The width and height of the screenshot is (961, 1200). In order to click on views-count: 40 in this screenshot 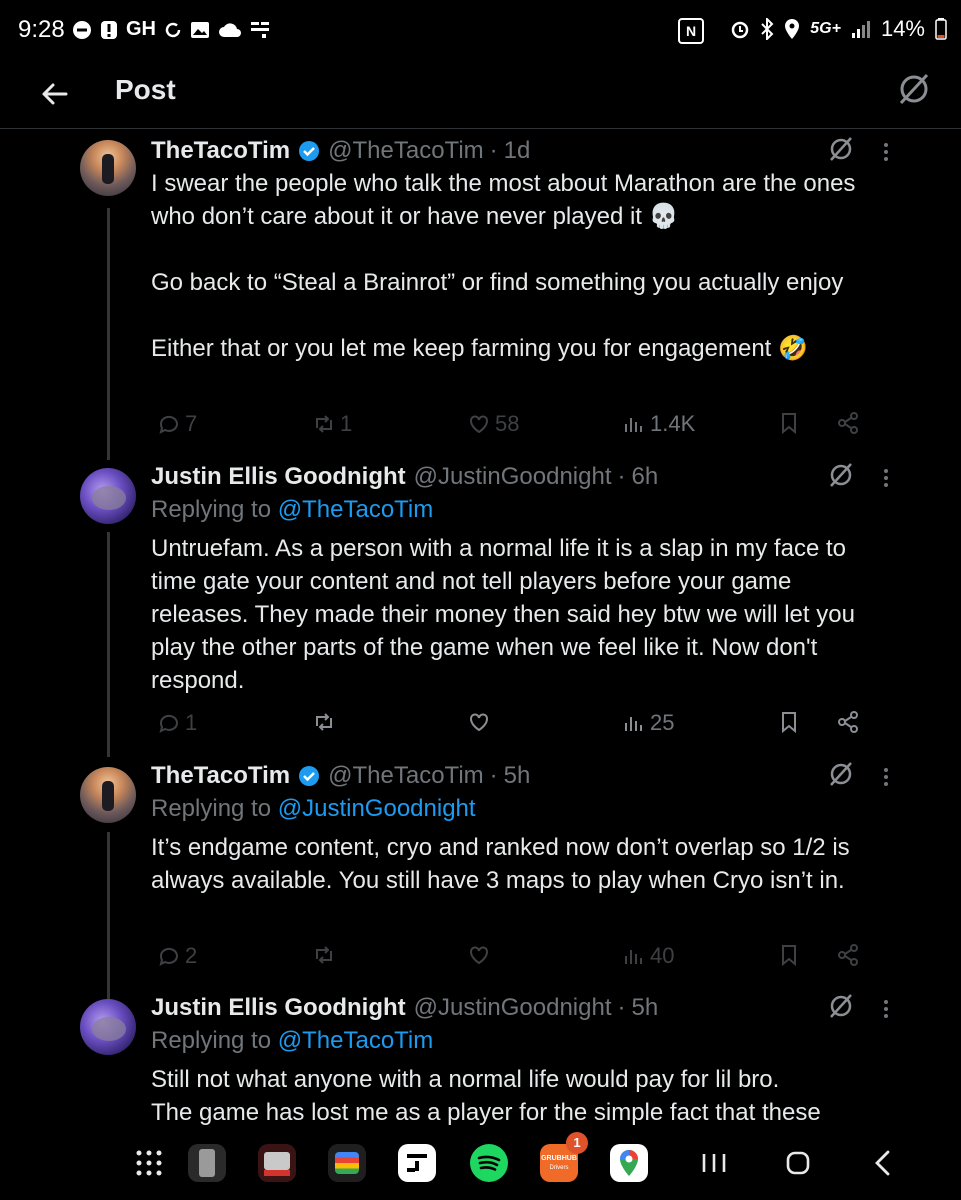, I will do `click(662, 955)`.